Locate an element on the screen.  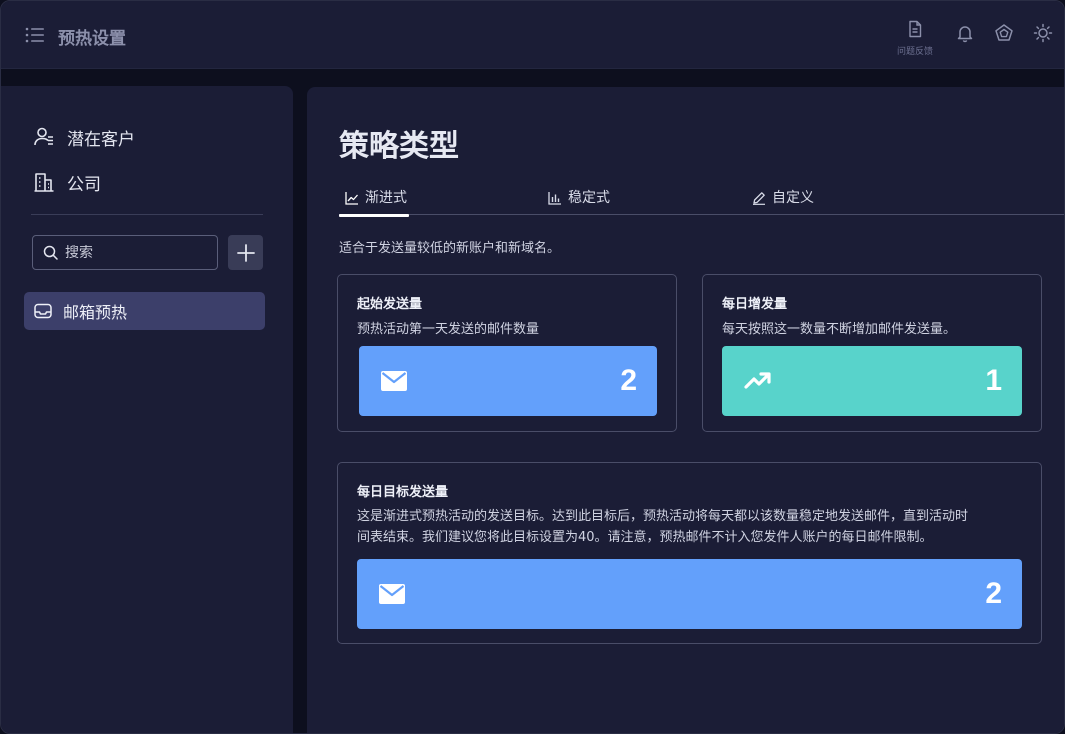
tab-steady: 稳定式 is located at coordinates (579, 201).